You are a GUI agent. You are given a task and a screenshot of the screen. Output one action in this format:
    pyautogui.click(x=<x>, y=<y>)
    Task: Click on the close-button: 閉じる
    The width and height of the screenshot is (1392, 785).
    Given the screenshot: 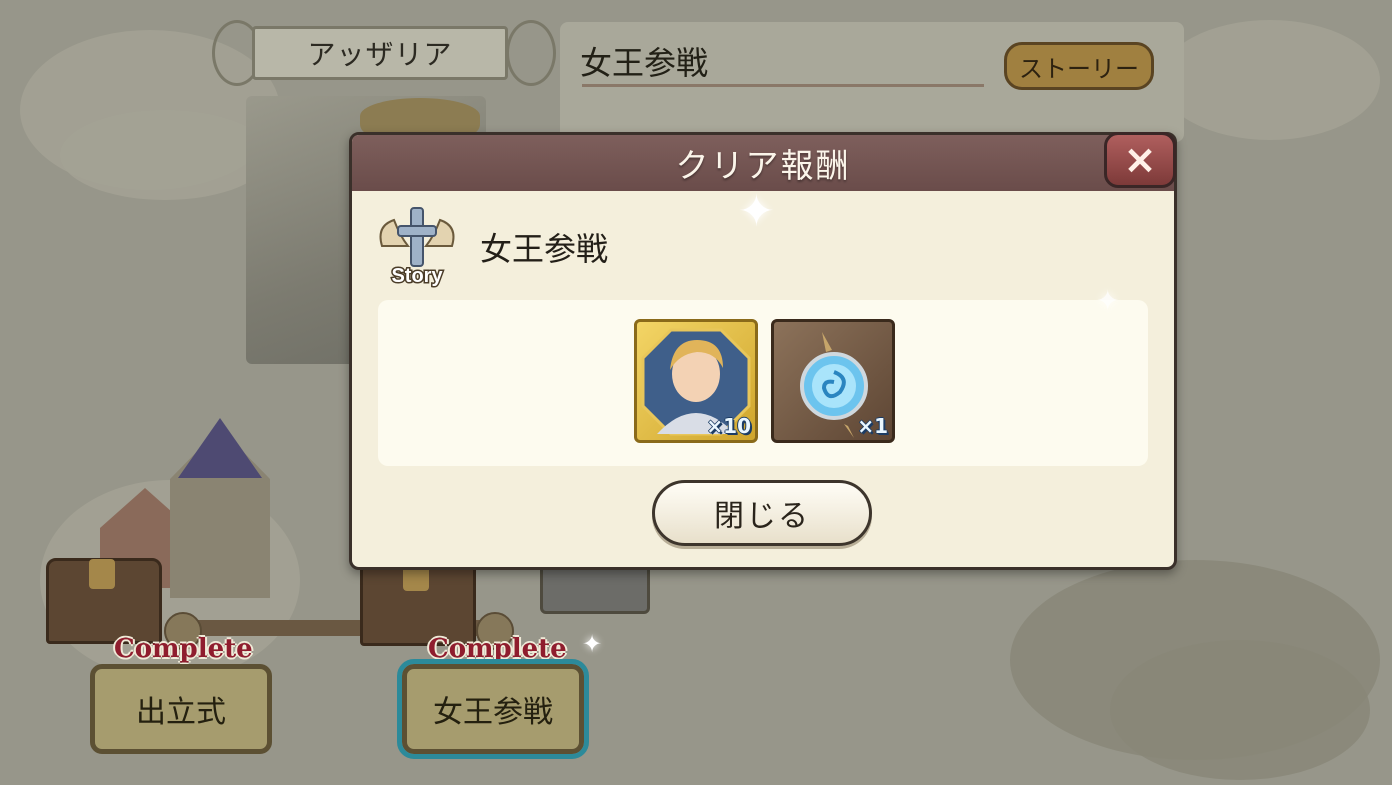 What is the action you would take?
    pyautogui.click(x=762, y=513)
    